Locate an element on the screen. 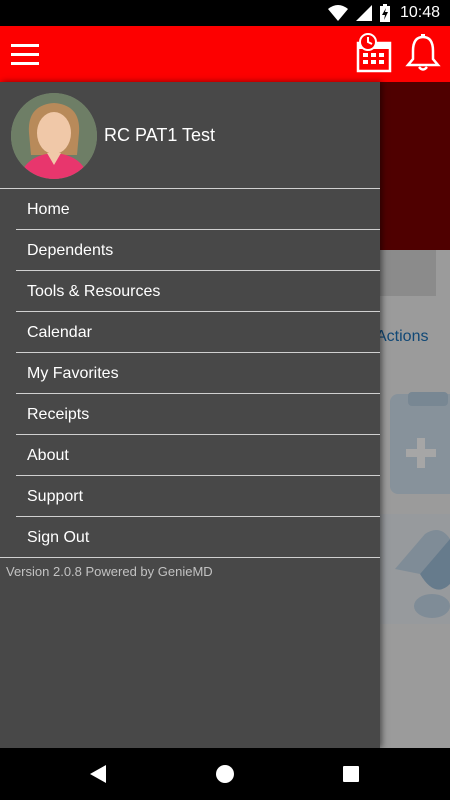 The height and width of the screenshot is (800, 450). calendar-history-icon is located at coordinates (374, 53).